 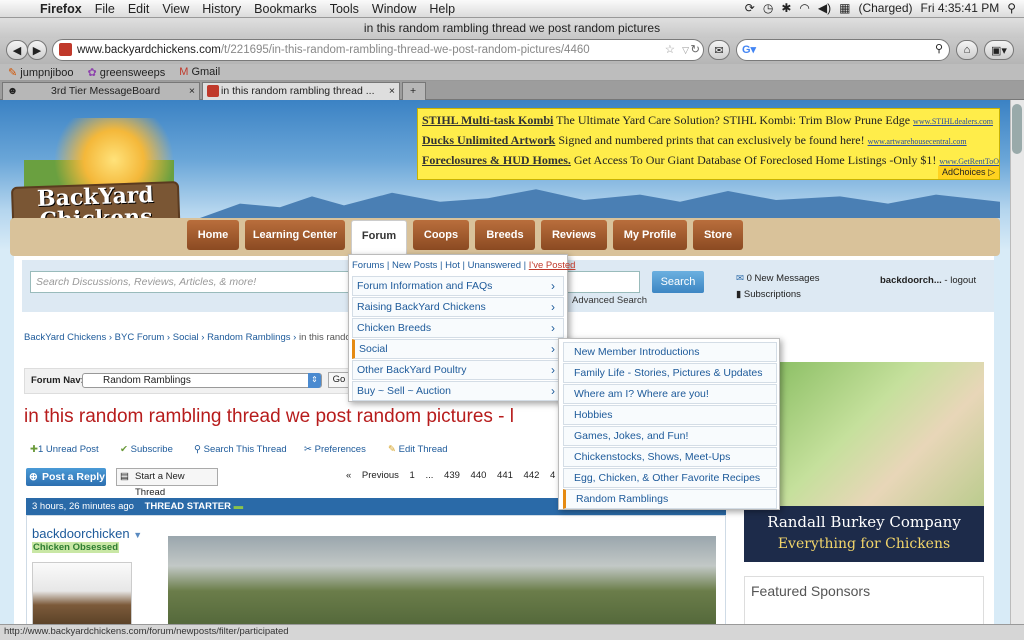 What do you see at coordinates (146, 449) in the screenshot?
I see `subscribe-link: ✔ Subscribe` at bounding box center [146, 449].